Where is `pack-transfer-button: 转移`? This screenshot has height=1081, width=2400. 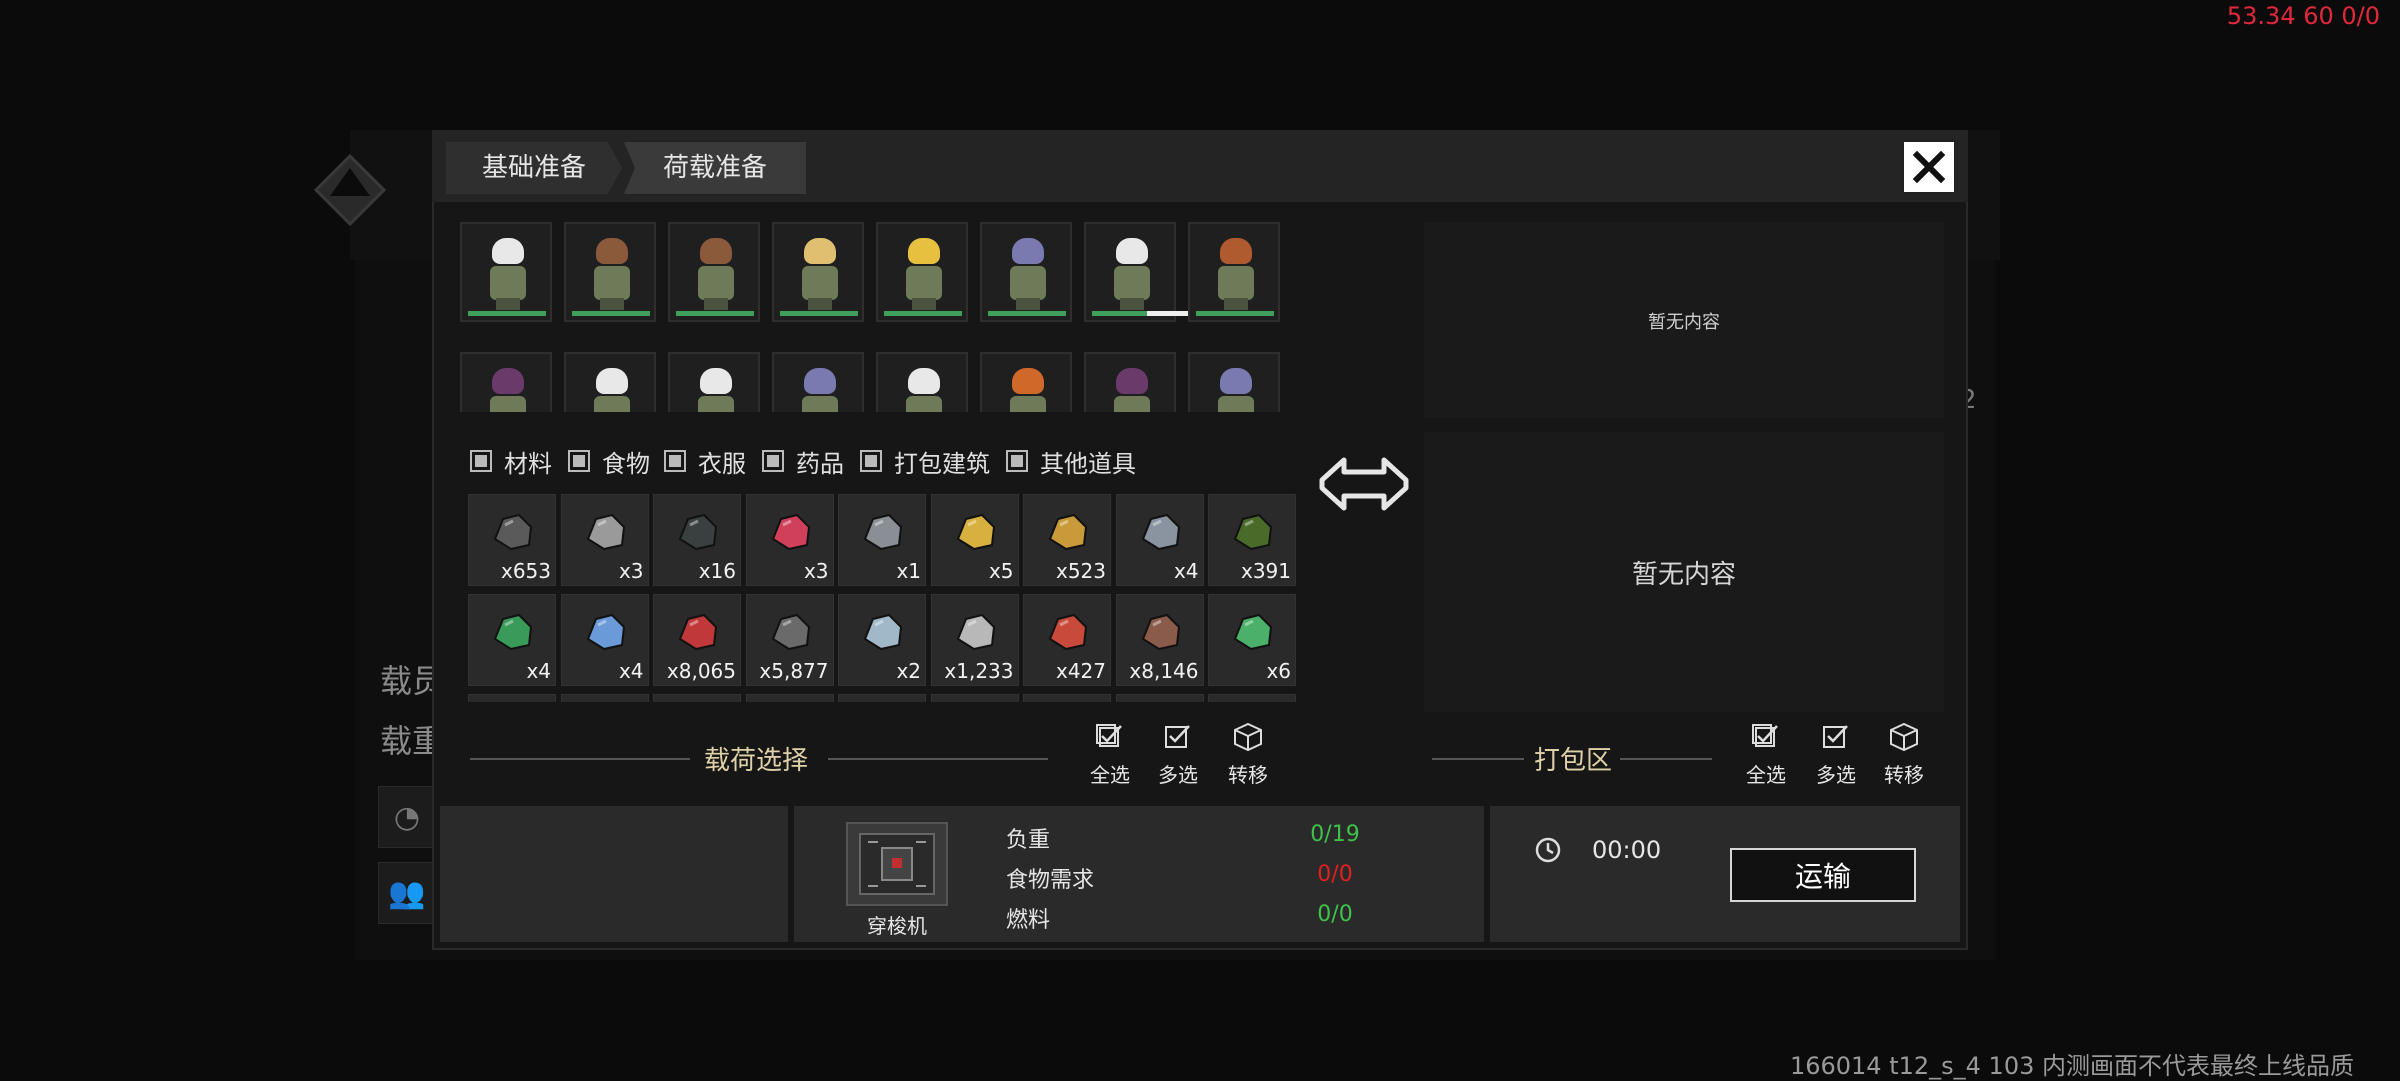 pack-transfer-button: 转移 is located at coordinates (1904, 755).